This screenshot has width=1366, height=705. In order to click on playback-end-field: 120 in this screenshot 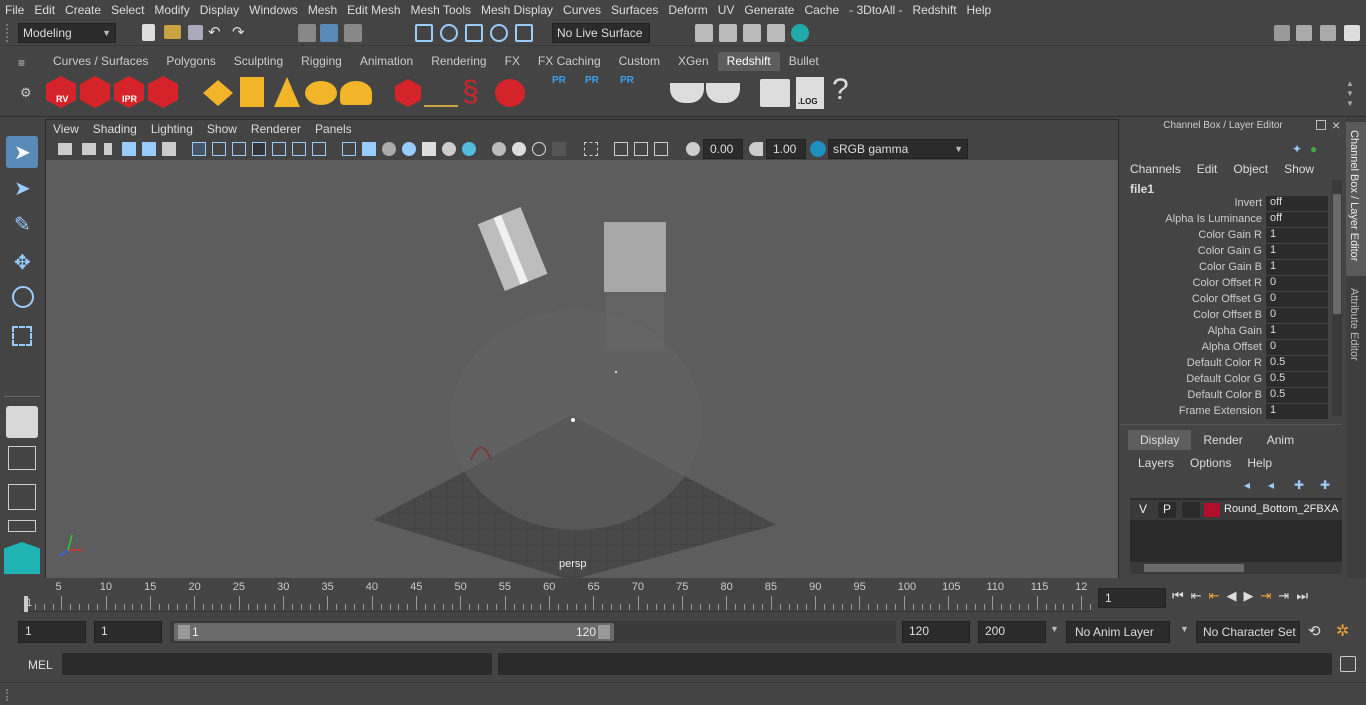, I will do `click(936, 632)`.